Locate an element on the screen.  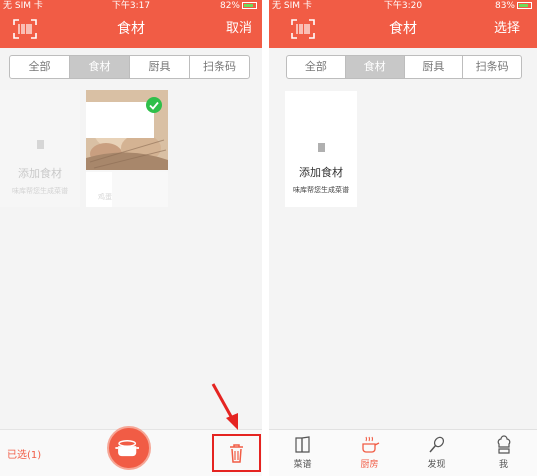
book-icon is located at coordinates (302, 444).